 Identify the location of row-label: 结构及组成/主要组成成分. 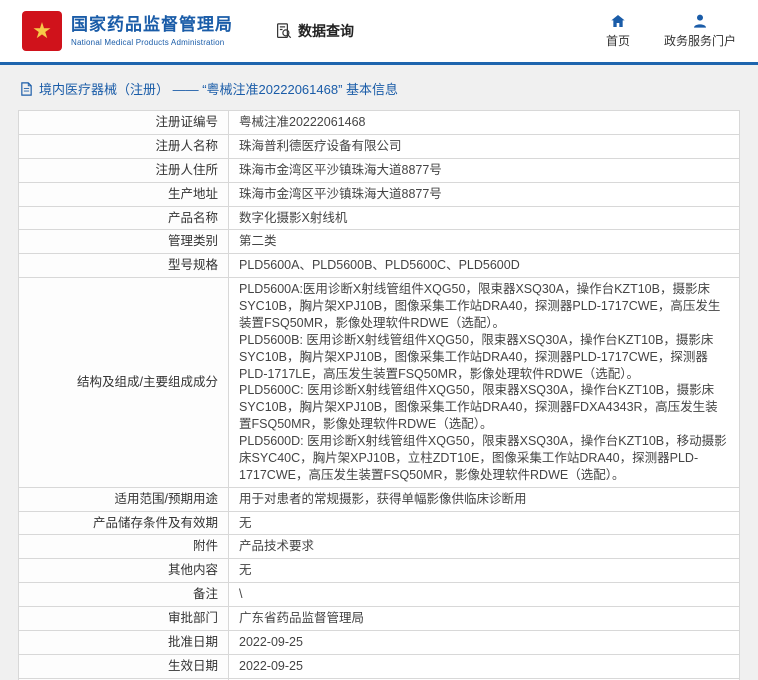
(123, 382).